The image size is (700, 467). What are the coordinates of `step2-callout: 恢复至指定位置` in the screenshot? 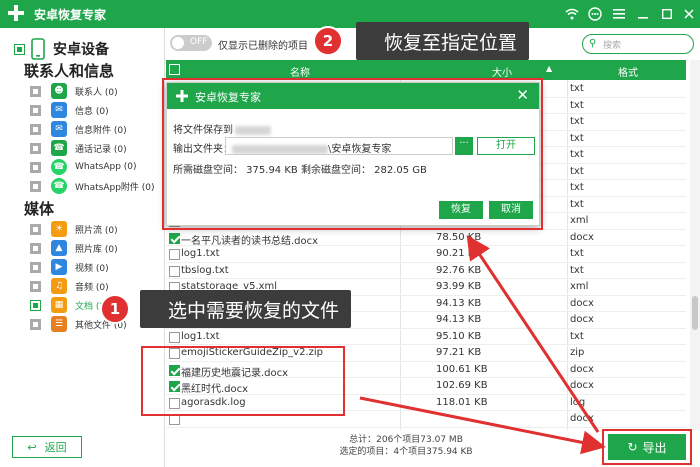 It's located at (443, 41).